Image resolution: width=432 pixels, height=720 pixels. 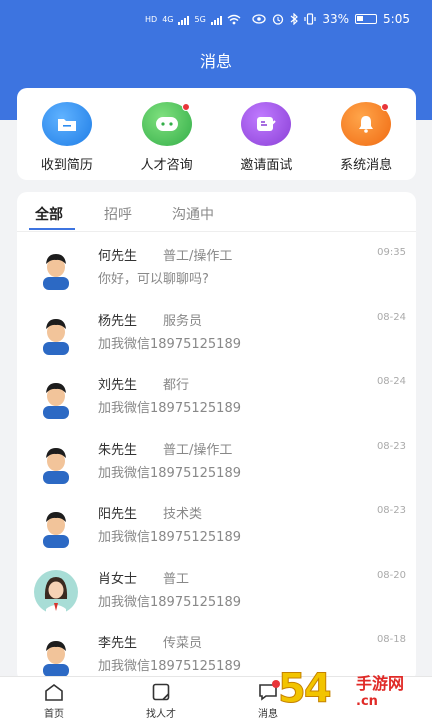 What do you see at coordinates (183, 643) in the screenshot?
I see `job-title: 传菜员` at bounding box center [183, 643].